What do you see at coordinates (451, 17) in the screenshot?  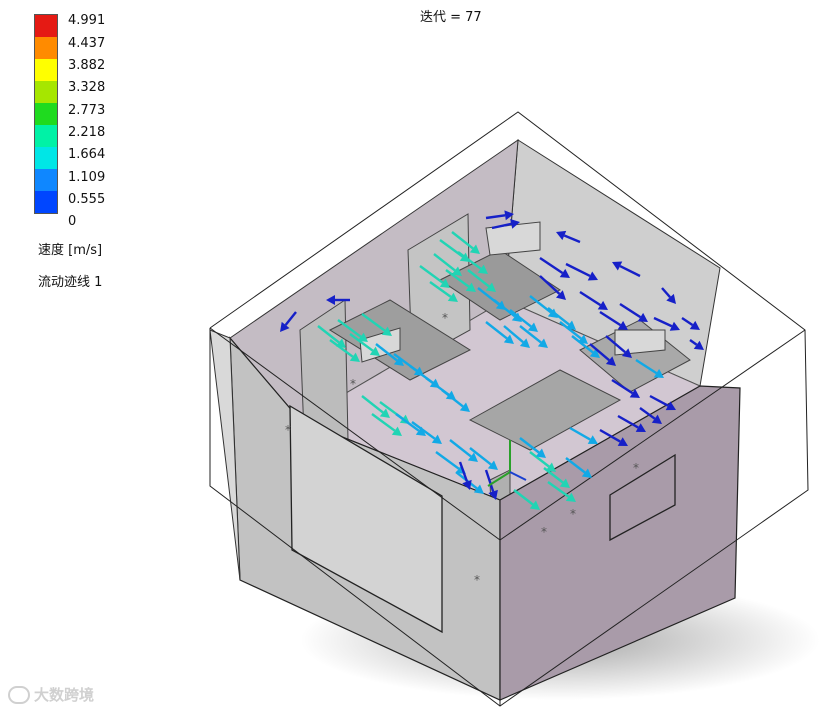 I see `iteration-label: 迭代 = 77` at bounding box center [451, 17].